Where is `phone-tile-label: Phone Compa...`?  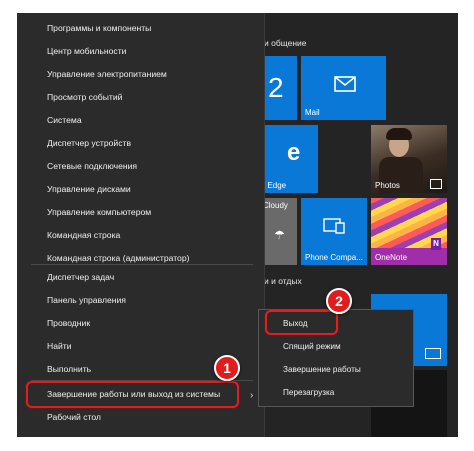
phone-tile-label: Phone Compa... is located at coordinates (334, 257).